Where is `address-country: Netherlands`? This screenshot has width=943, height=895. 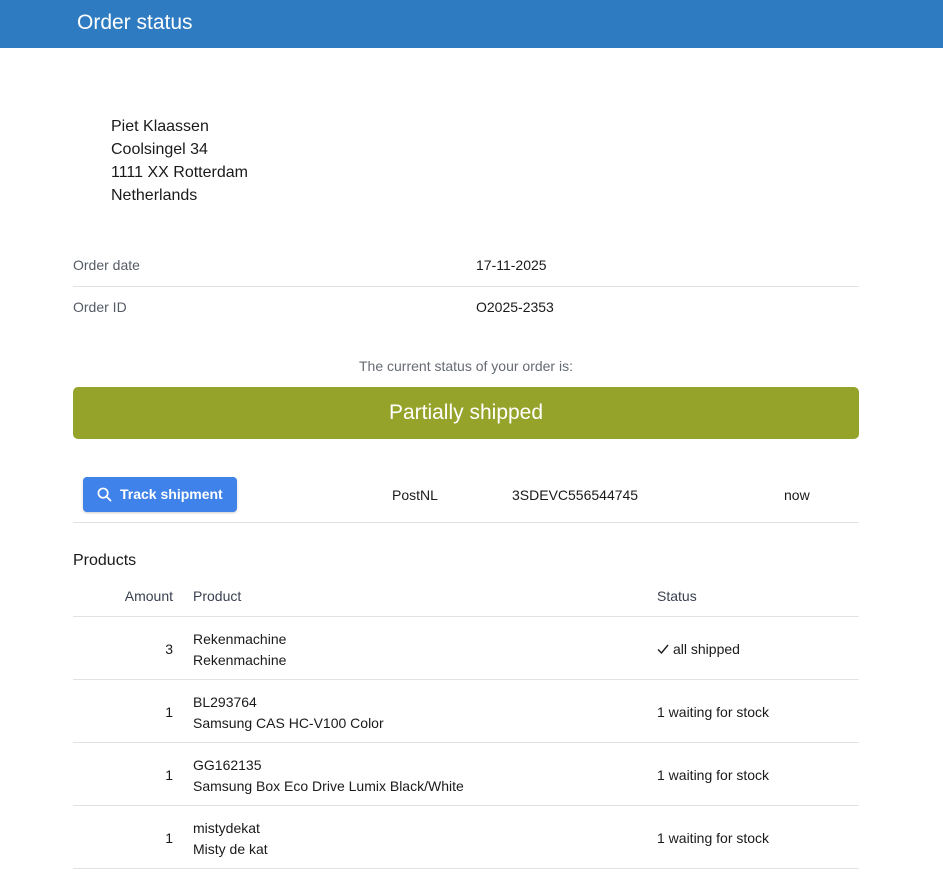
address-country: Netherlands is located at coordinates (154, 195).